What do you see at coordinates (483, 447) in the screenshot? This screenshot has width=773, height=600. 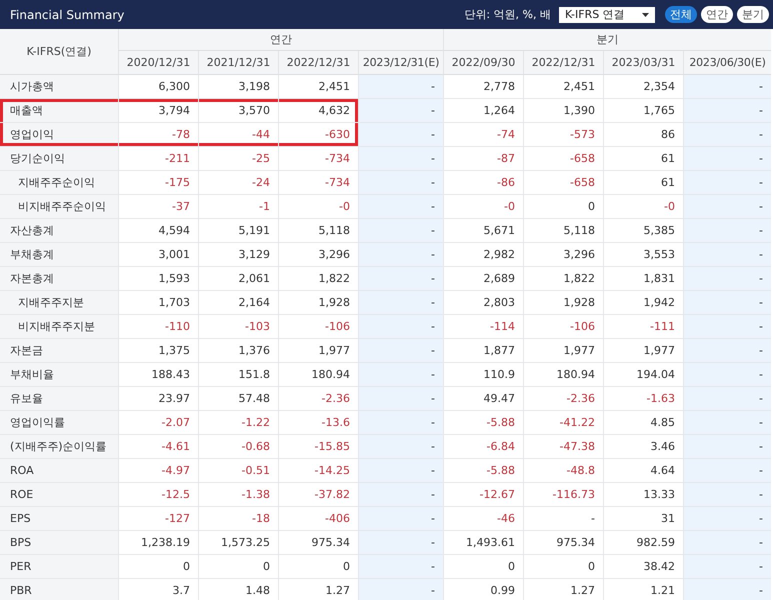 I see `table-cell: -6.84` at bounding box center [483, 447].